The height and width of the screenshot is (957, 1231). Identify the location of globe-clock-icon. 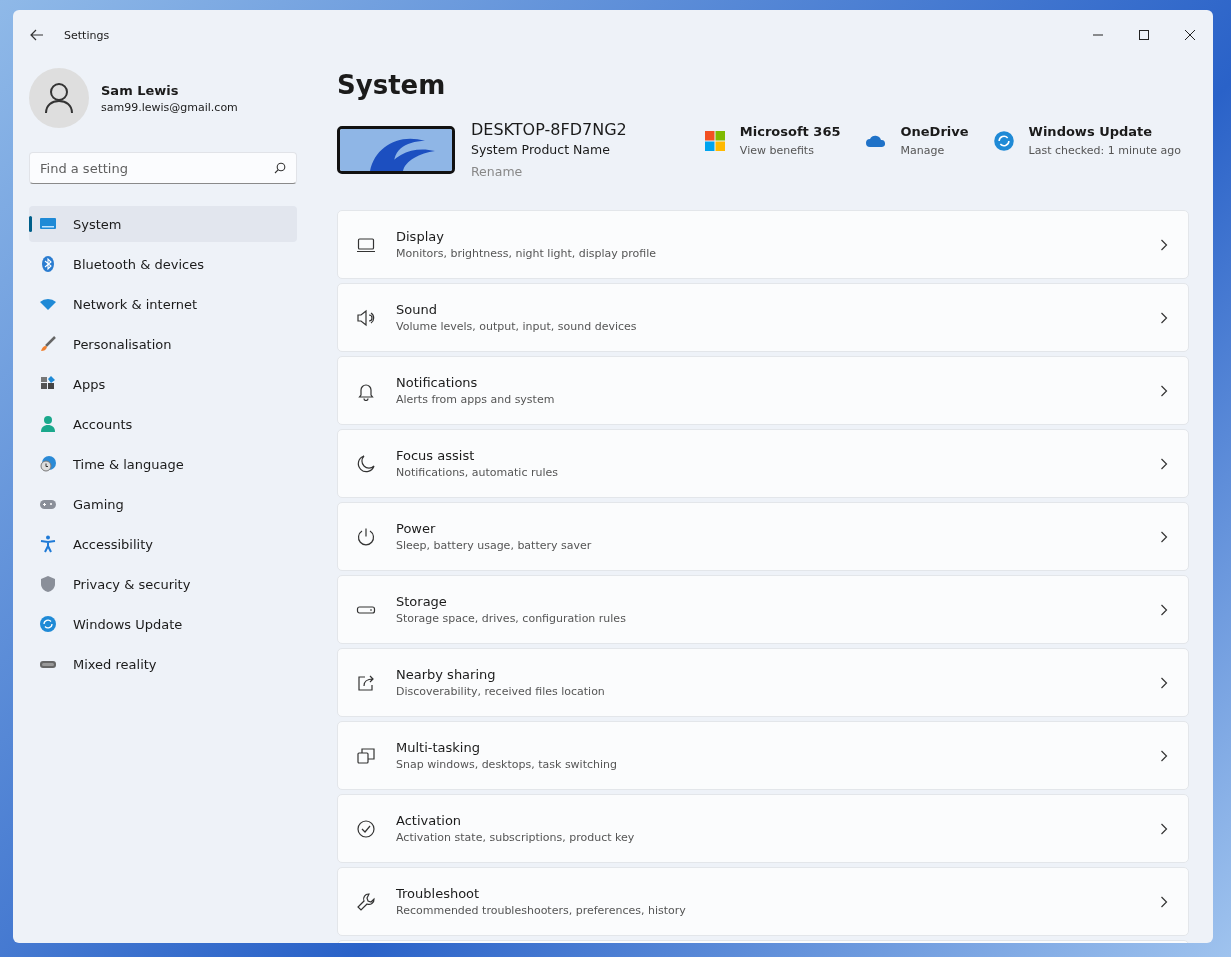
(48, 464).